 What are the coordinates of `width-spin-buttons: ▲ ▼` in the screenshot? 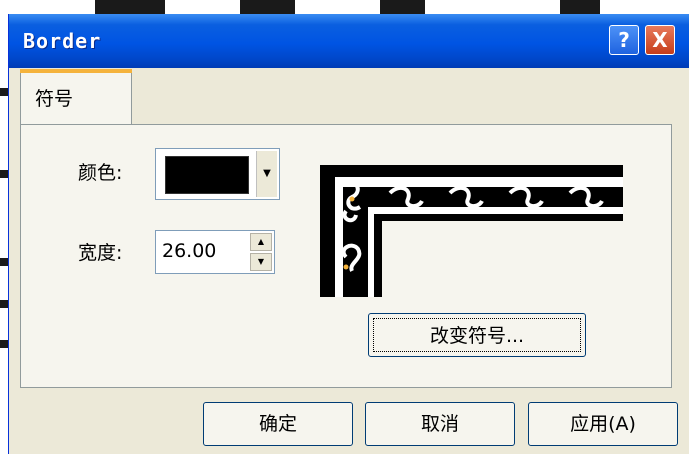 It's located at (261, 252).